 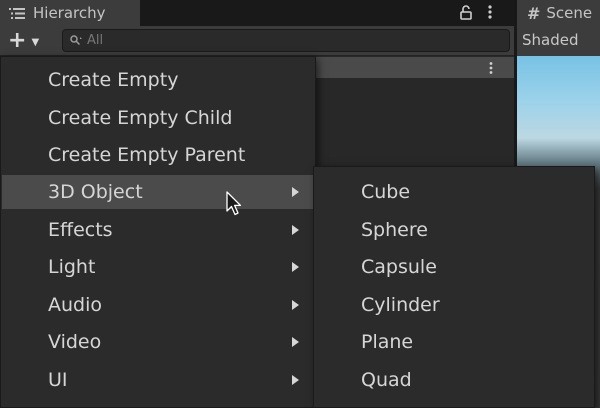 I want to click on submenu-item-sphere: Sphere, so click(x=454, y=230).